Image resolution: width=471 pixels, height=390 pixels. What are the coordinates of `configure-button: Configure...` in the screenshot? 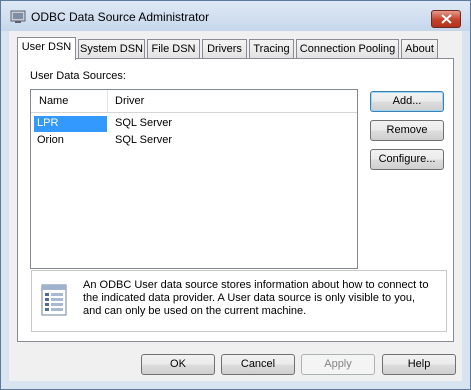 It's located at (407, 159).